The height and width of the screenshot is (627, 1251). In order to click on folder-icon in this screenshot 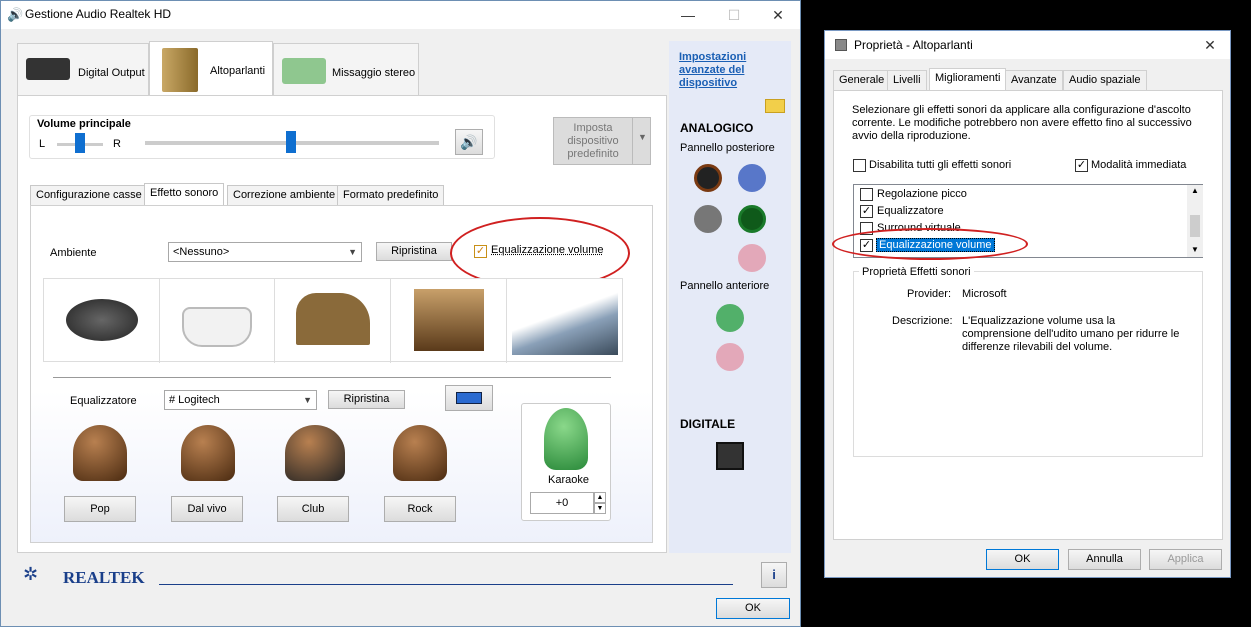, I will do `click(775, 106)`.